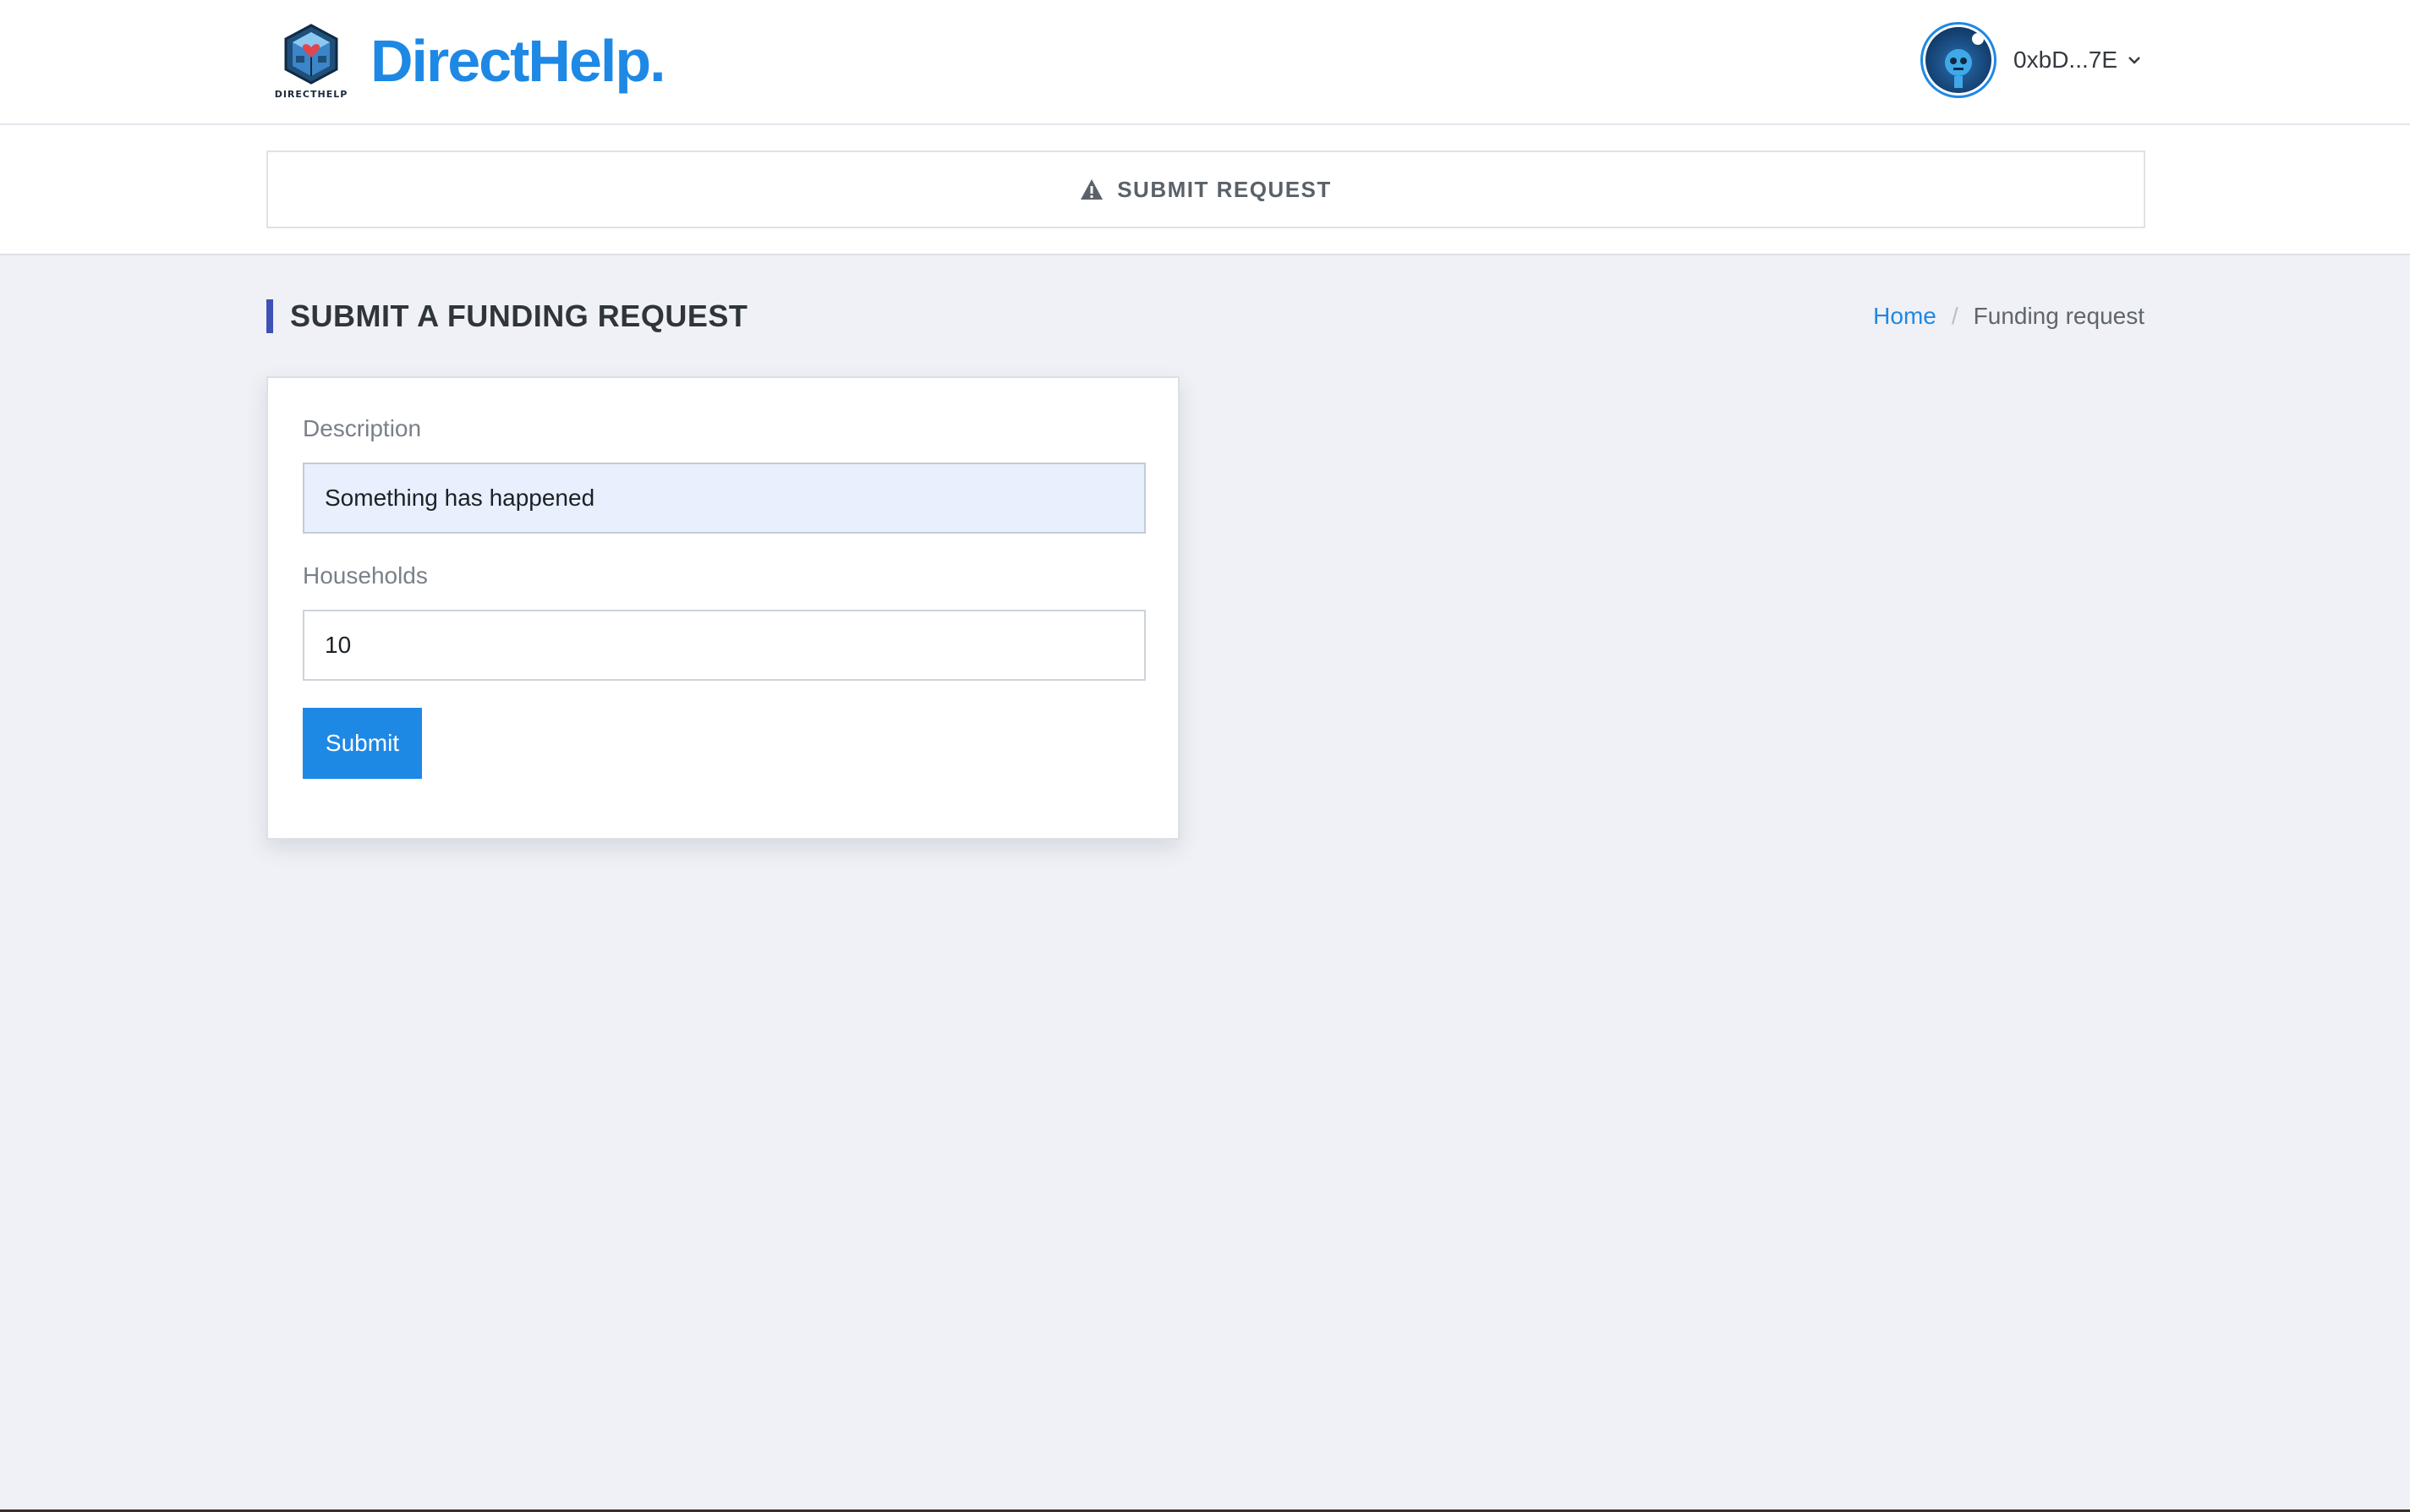 This screenshot has height=1512, width=2410. What do you see at coordinates (2065, 60) in the screenshot?
I see `account-address: 0xbD...7E` at bounding box center [2065, 60].